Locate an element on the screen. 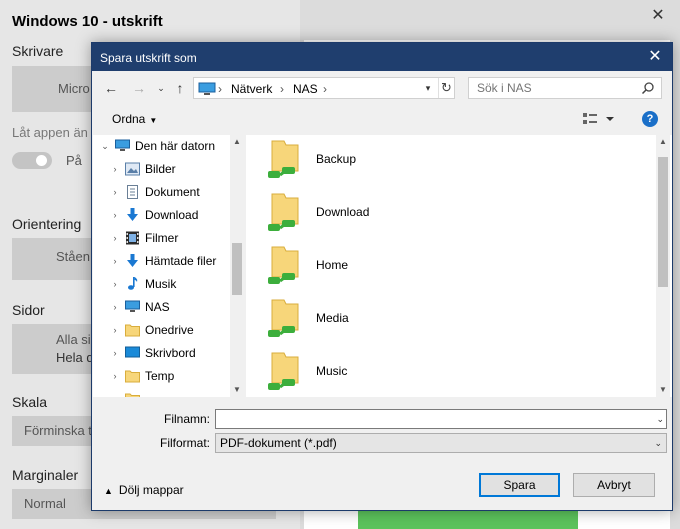 This screenshot has width=680, height=529. forward-arrow-icon: → is located at coordinates (139, 88).